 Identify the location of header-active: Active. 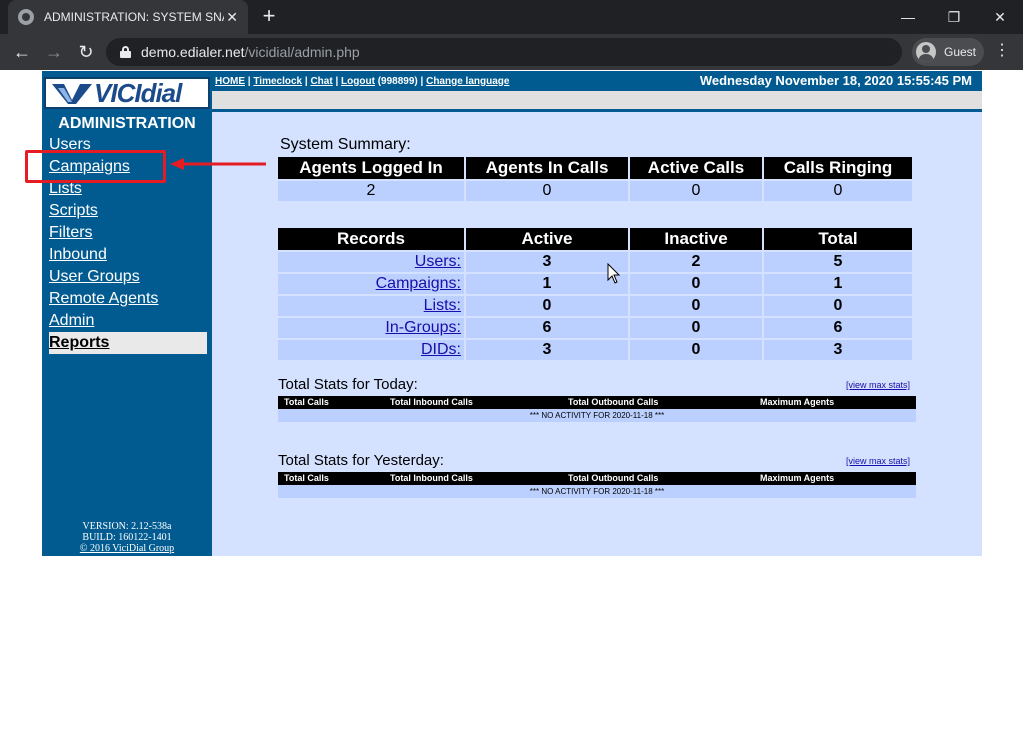
(547, 239).